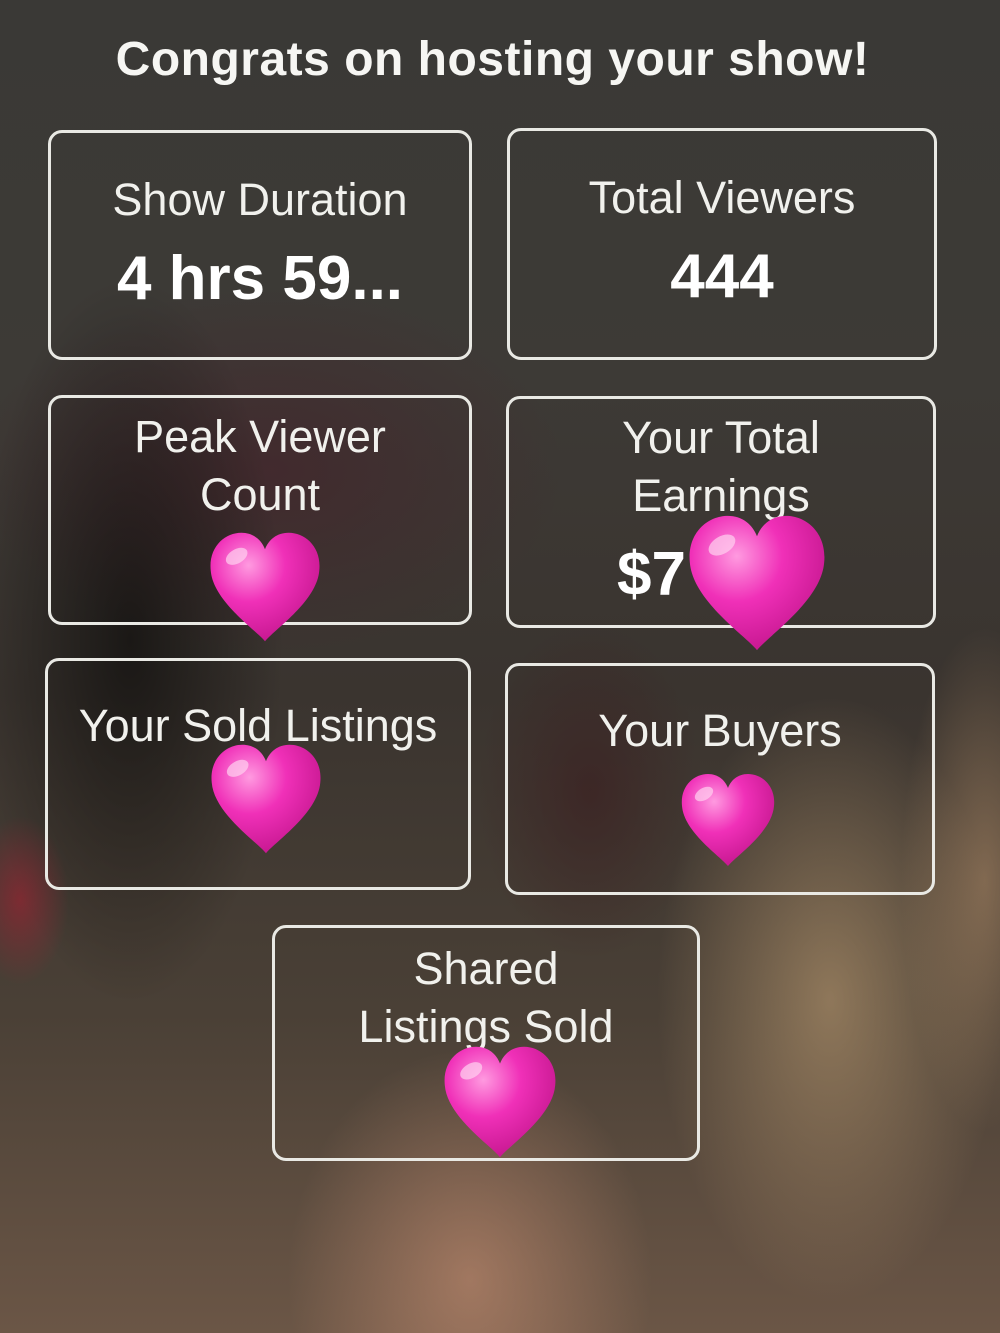  What do you see at coordinates (260, 199) in the screenshot?
I see `show-duration-label: Show Duration` at bounding box center [260, 199].